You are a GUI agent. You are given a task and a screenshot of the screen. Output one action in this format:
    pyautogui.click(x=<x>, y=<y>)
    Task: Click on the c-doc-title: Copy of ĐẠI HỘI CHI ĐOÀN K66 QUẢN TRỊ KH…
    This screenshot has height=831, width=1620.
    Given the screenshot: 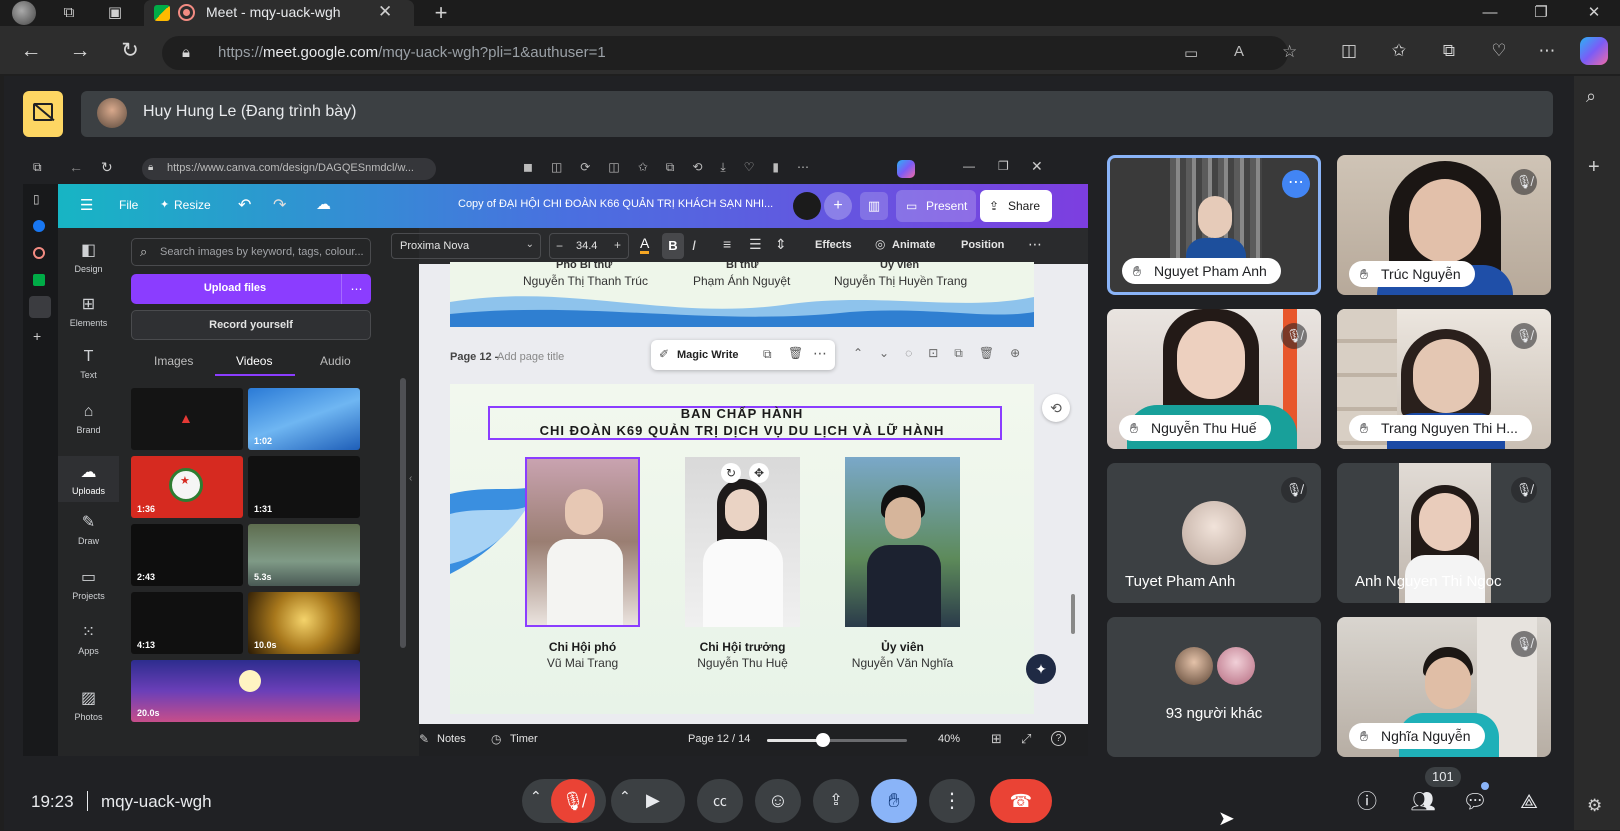 What is the action you would take?
    pyautogui.click(x=616, y=204)
    